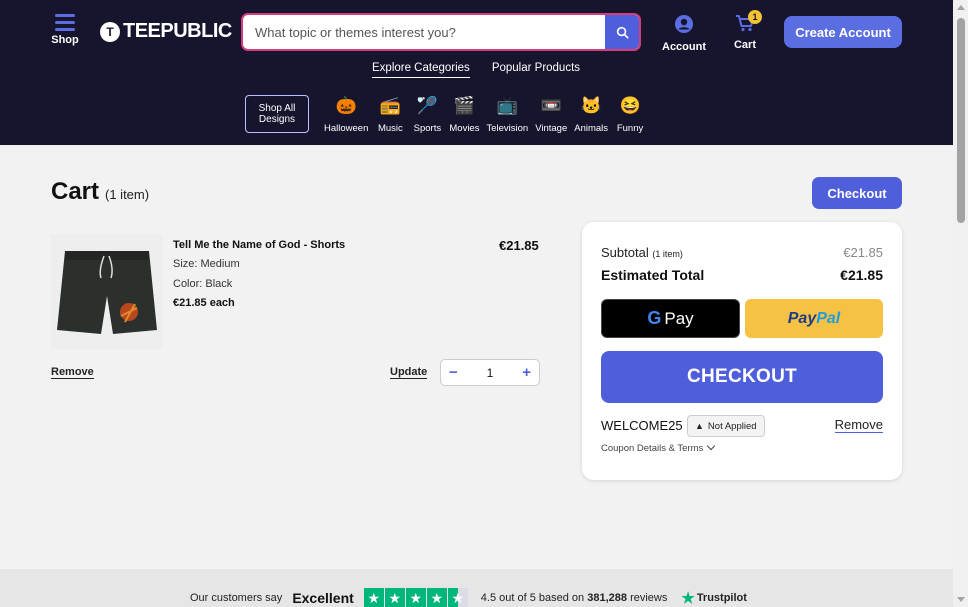 This screenshot has height=607, width=968. What do you see at coordinates (649, 598) in the screenshot?
I see `reviews-word: reviews` at bounding box center [649, 598].